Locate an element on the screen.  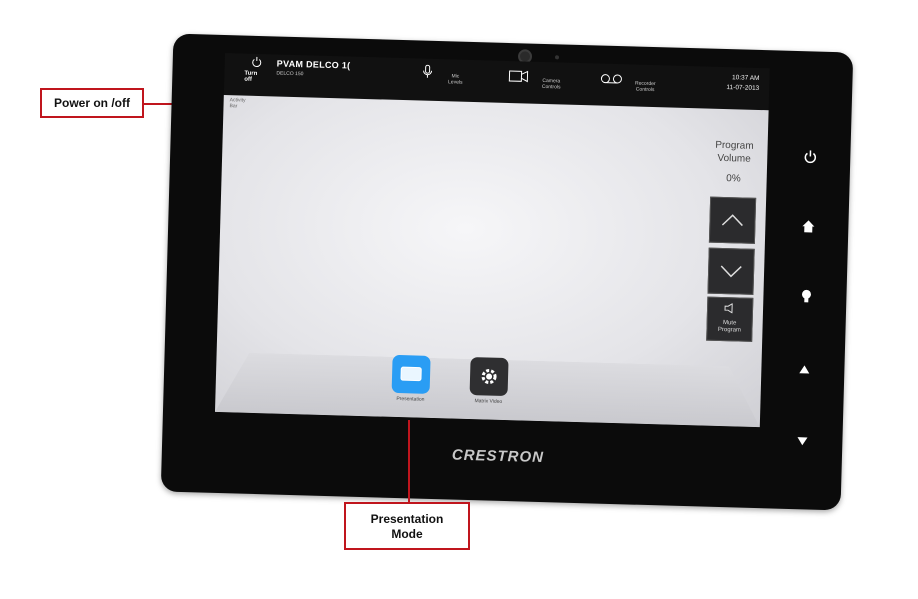
presentation-source-button is located at coordinates (411, 374).